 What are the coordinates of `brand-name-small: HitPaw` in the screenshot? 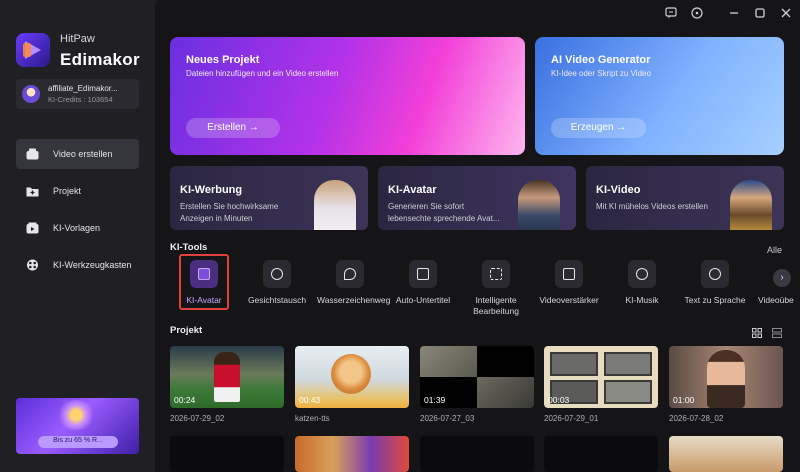 It's located at (77, 39).